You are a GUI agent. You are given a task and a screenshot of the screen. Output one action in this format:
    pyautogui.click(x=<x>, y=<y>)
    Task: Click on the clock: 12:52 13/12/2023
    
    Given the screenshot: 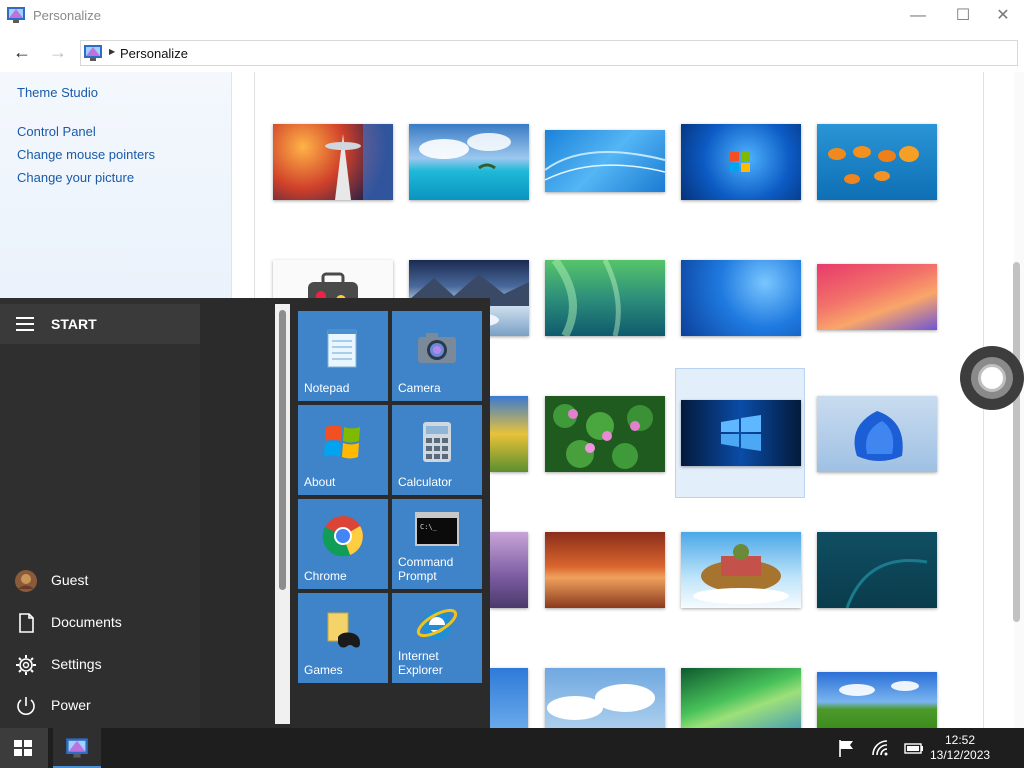 What is the action you would take?
    pyautogui.click(x=960, y=748)
    